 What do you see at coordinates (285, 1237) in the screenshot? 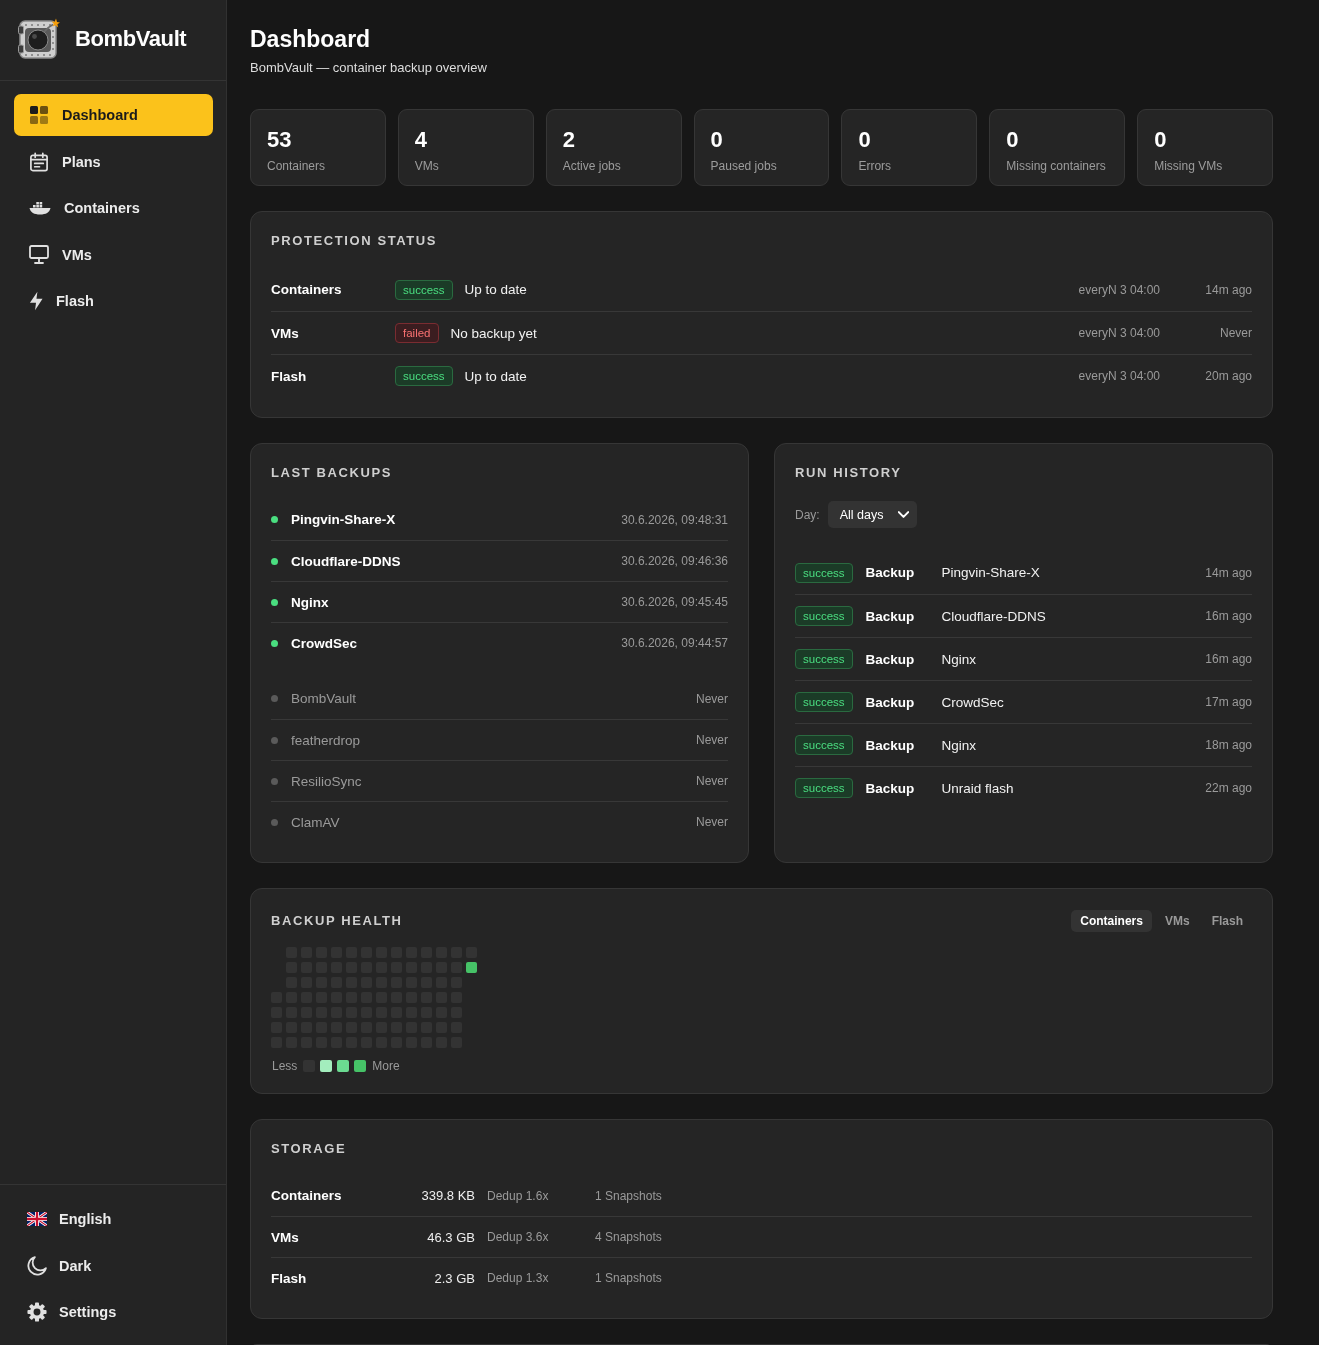
I see `row-name: VMs` at bounding box center [285, 1237].